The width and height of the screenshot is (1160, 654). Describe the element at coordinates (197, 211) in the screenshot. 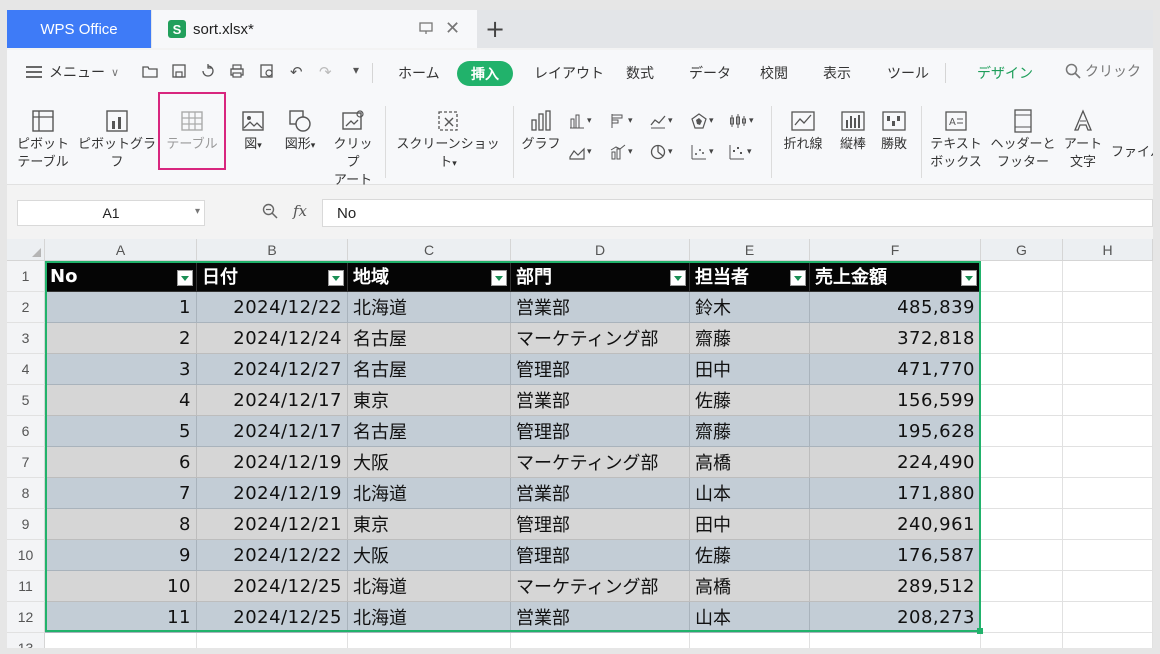

I see `chevron-down-icon: ▾` at that location.